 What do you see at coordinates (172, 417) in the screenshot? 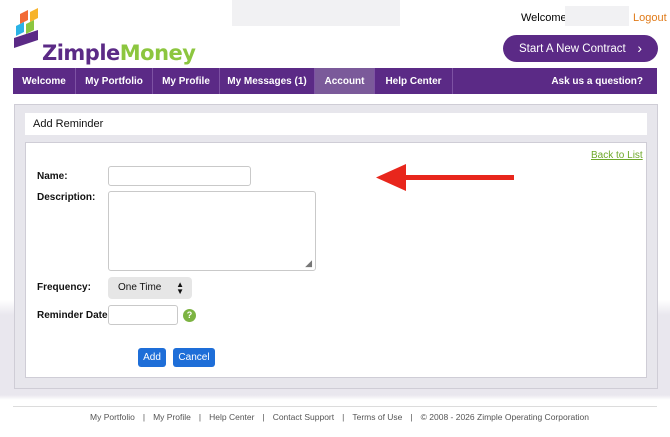
I see `footer-link-my-profile: My Profile` at bounding box center [172, 417].